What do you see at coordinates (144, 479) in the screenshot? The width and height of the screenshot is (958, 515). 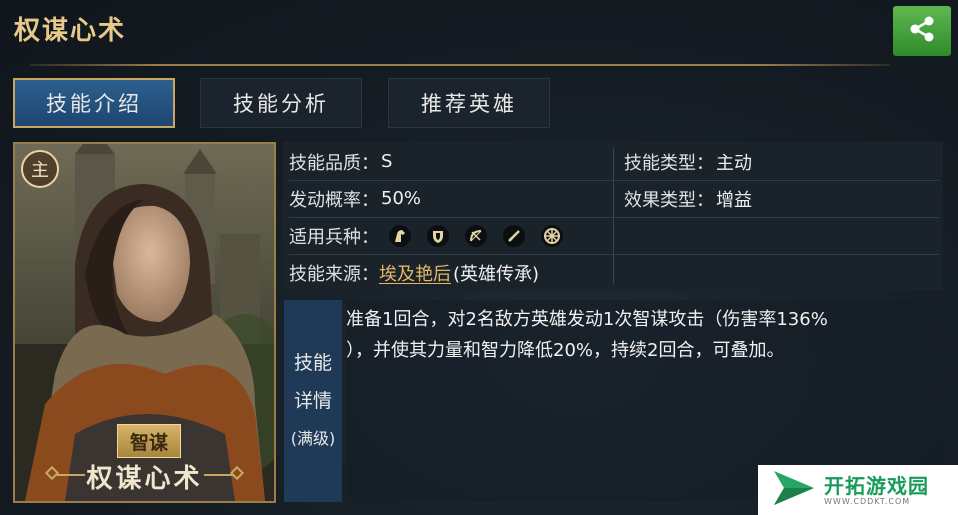 I see `portrait-skill-name: 权谋心术` at bounding box center [144, 479].